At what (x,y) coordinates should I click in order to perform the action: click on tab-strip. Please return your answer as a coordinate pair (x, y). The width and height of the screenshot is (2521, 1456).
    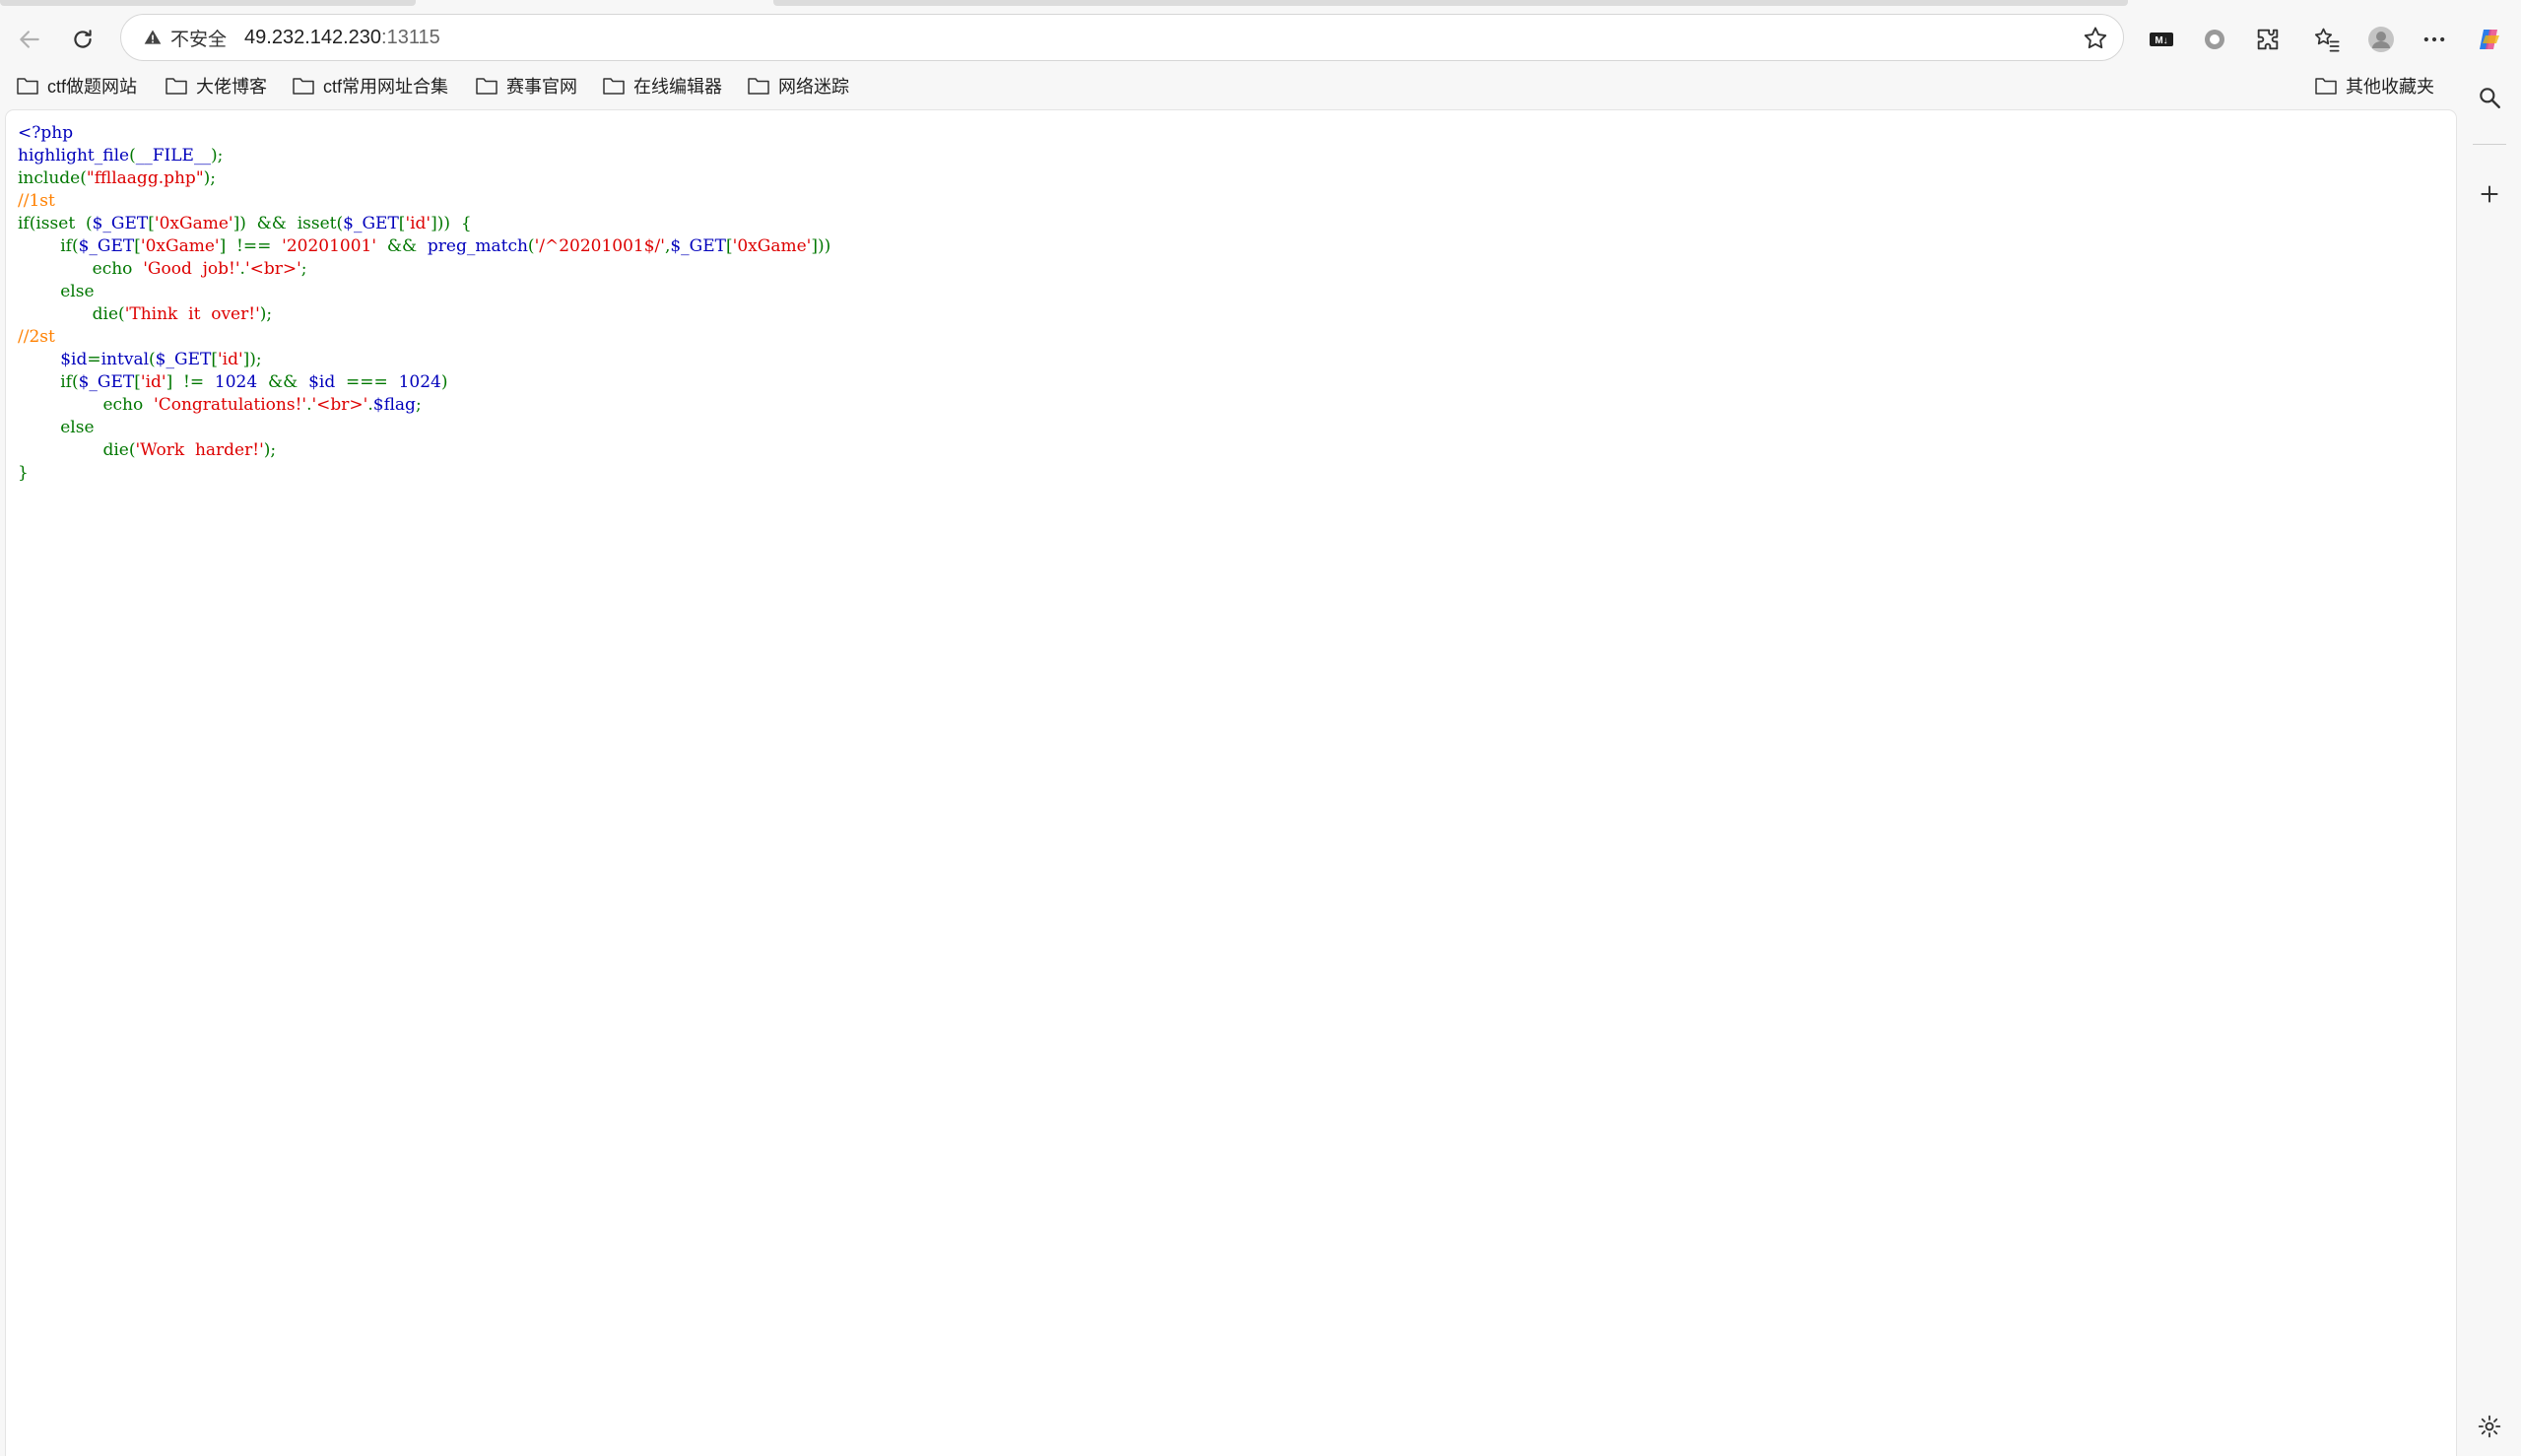
    Looking at the image, I should click on (1260, 4).